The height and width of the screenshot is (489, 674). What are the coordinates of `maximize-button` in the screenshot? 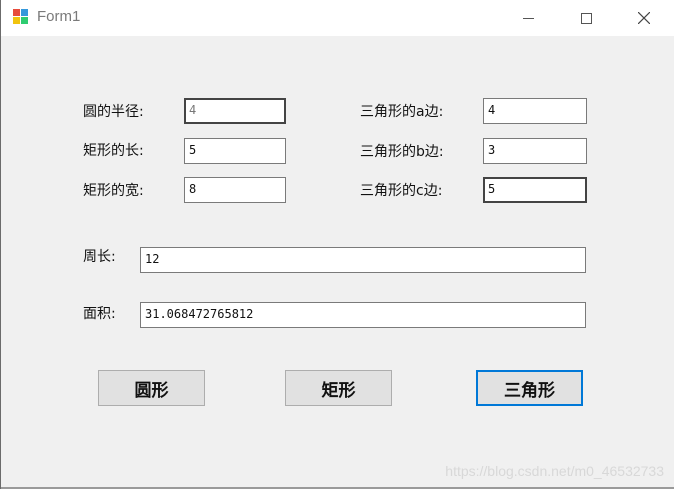 It's located at (586, 18).